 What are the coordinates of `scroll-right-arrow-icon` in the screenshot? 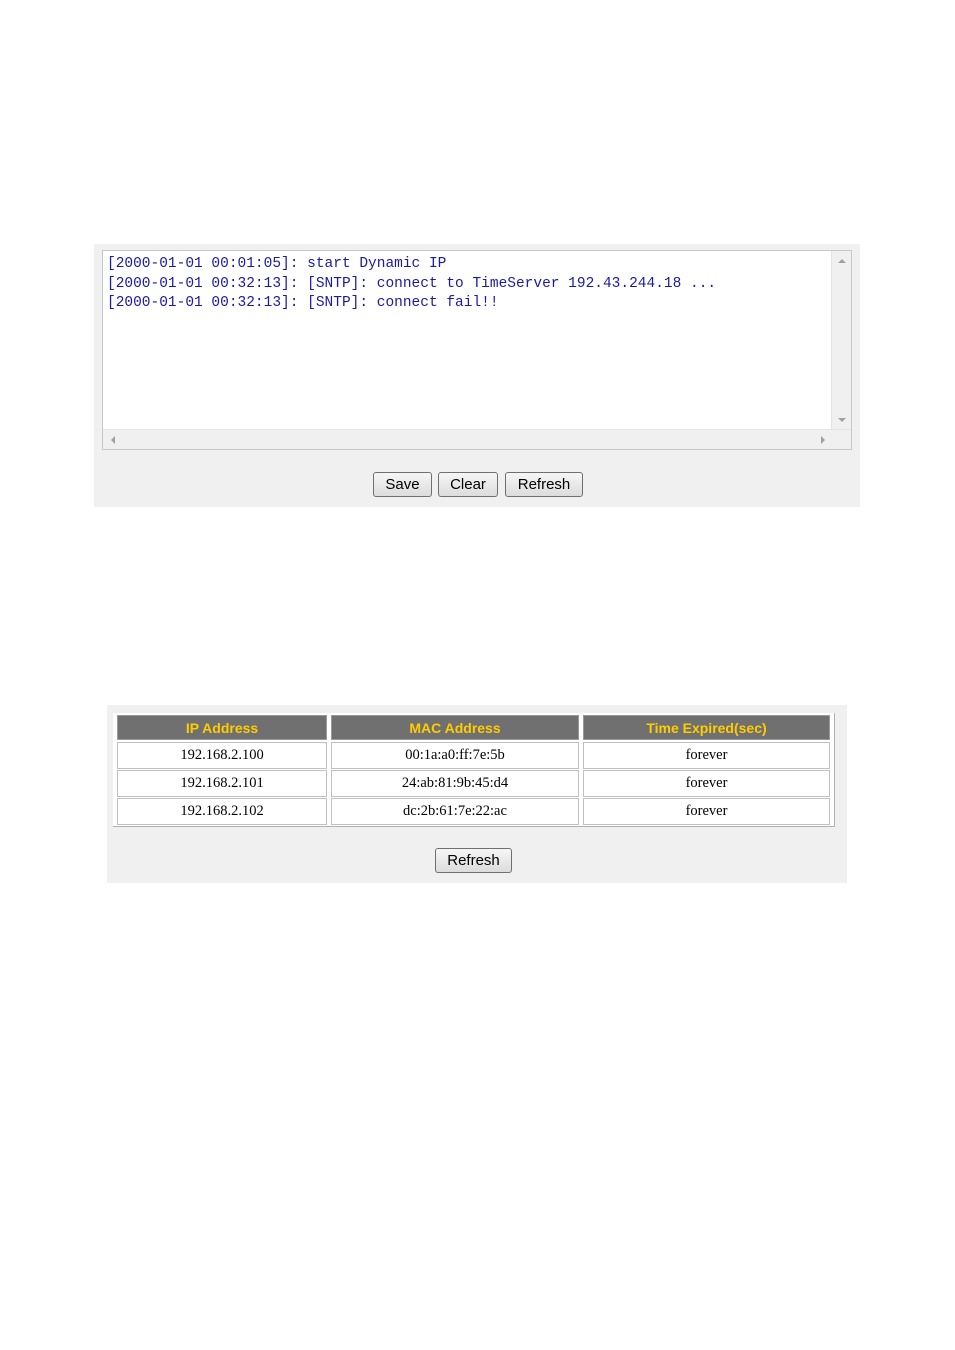 It's located at (823, 440).